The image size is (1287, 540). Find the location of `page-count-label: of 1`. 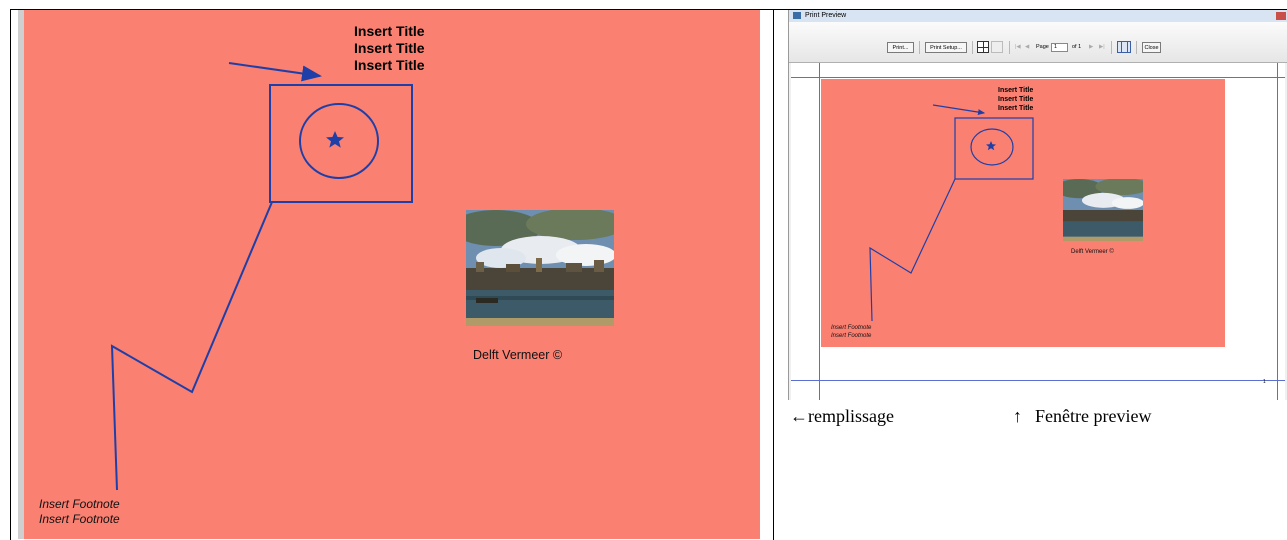

page-count-label: of 1 is located at coordinates (1077, 47).